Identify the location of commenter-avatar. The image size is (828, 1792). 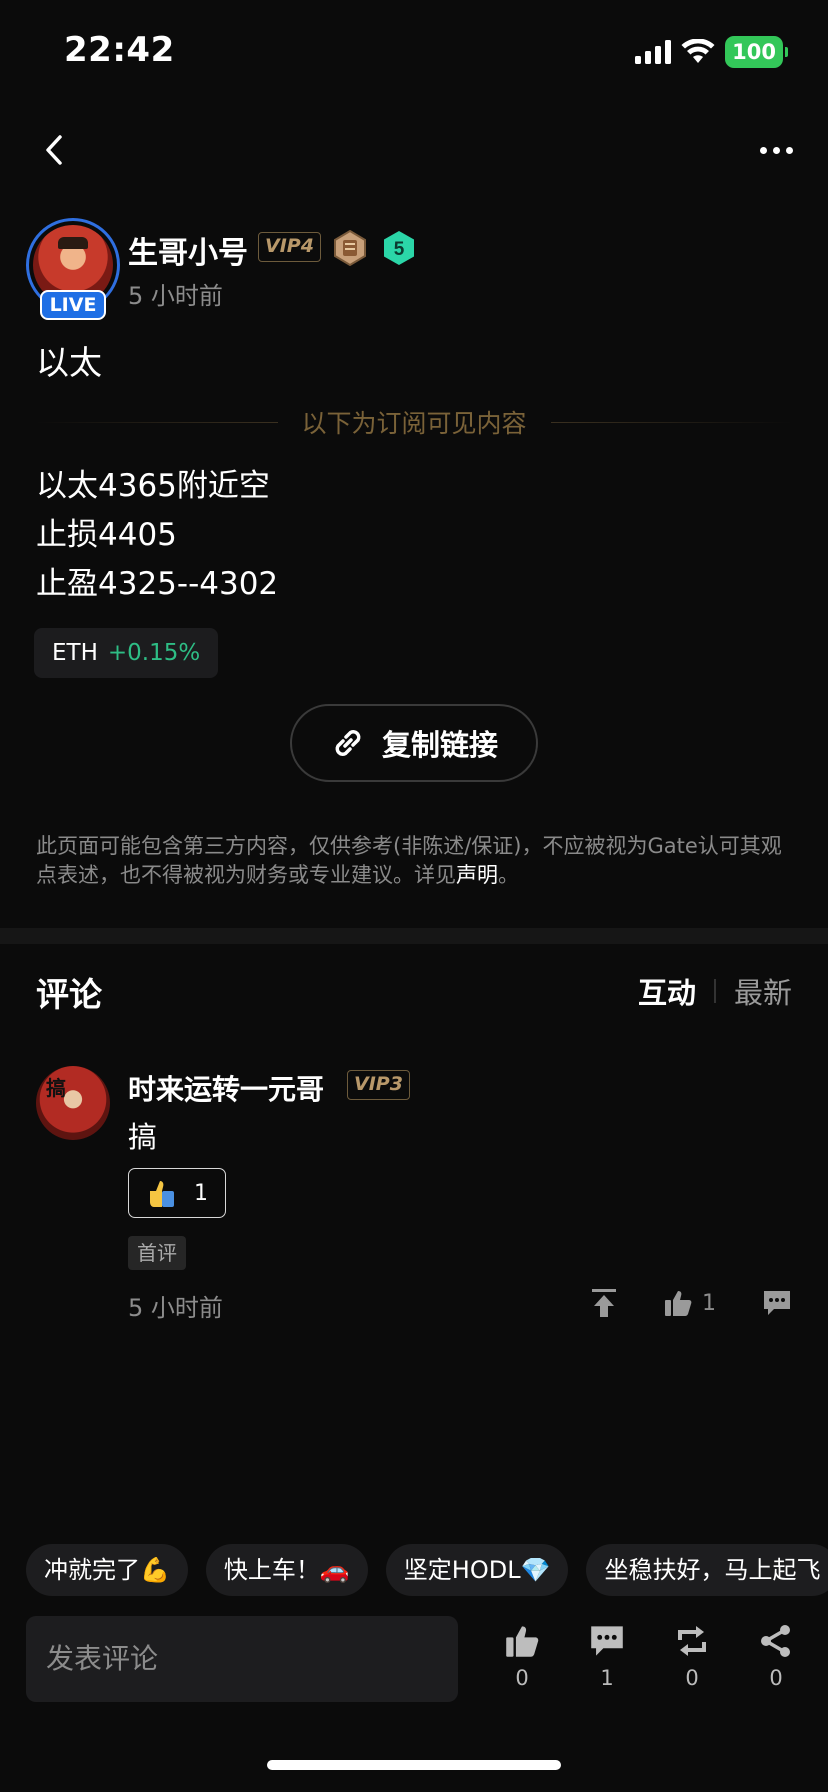
(73, 1103).